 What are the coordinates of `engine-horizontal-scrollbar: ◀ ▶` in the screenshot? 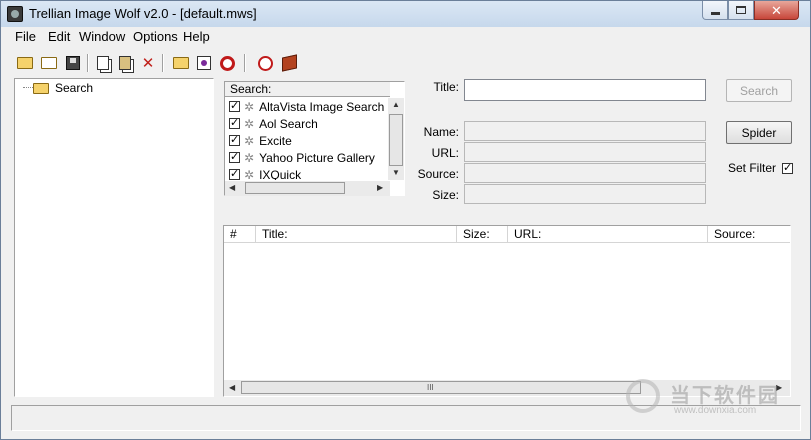 It's located at (307, 188).